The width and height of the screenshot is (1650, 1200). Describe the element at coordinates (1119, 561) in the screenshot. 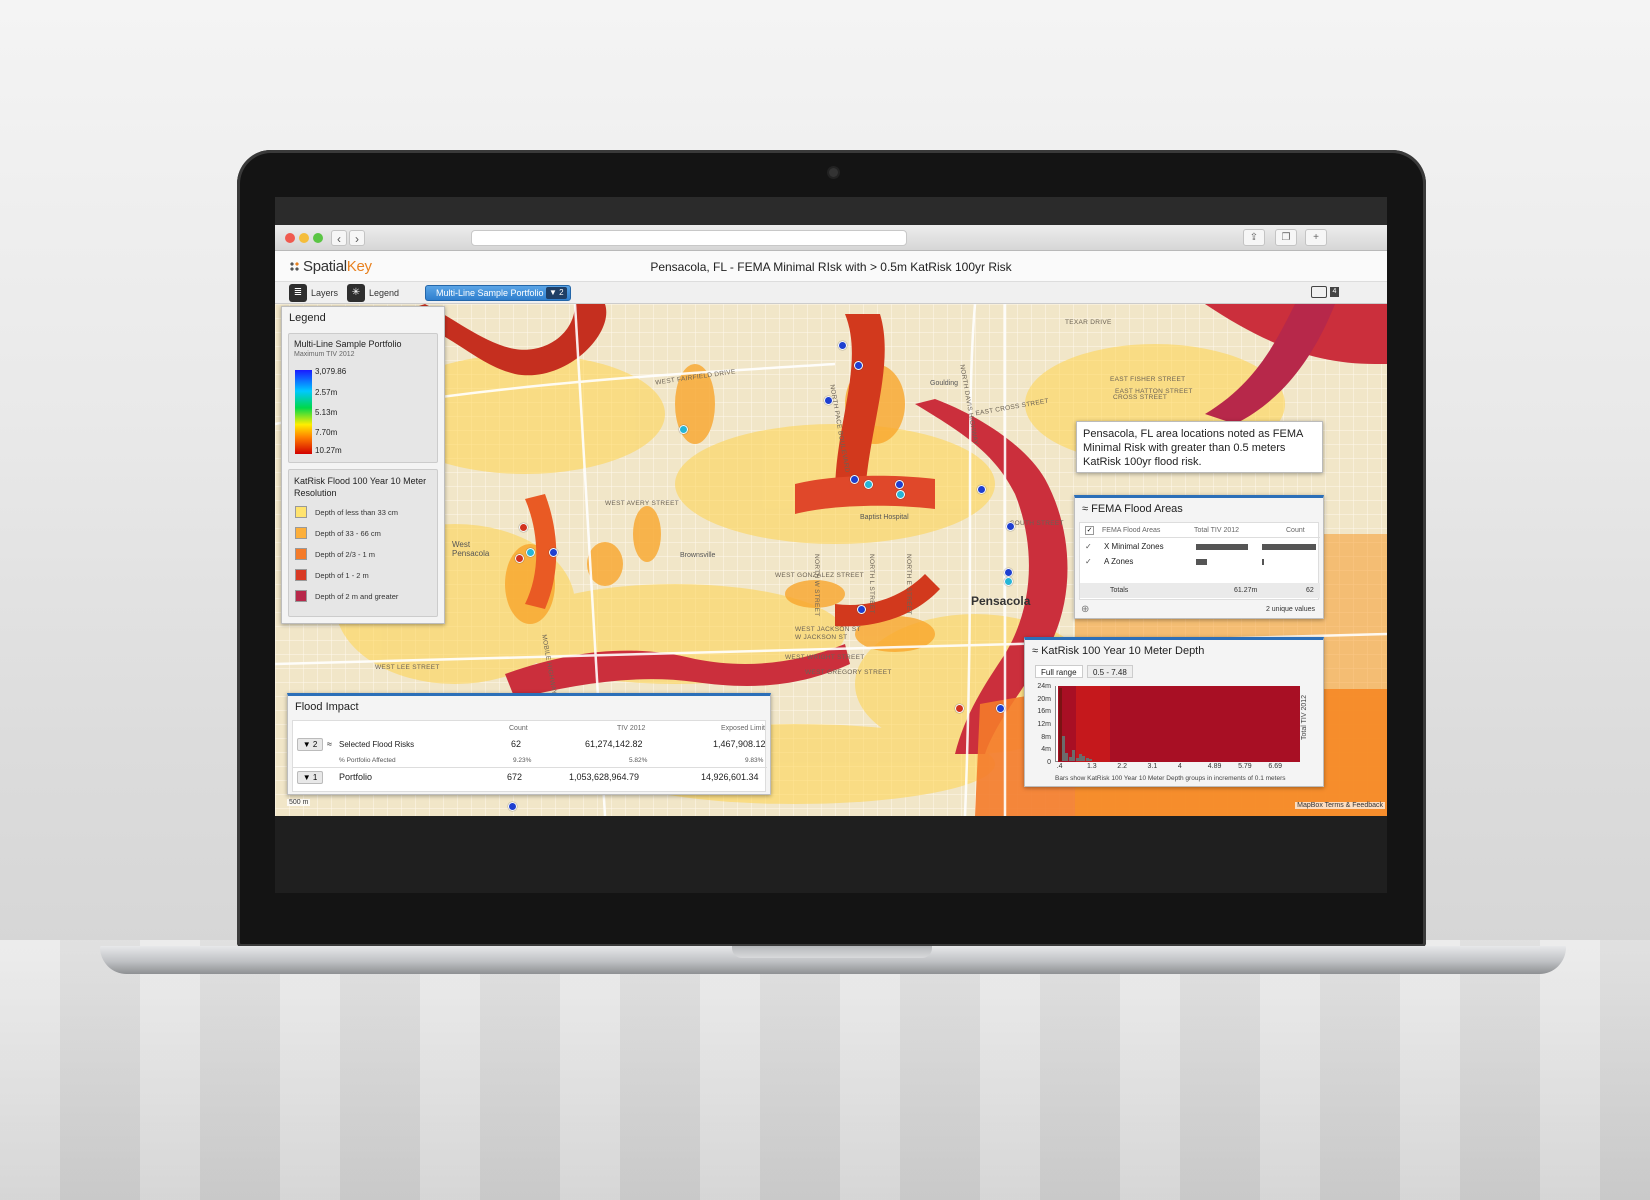

I see `fema-row-name: A Zones` at that location.